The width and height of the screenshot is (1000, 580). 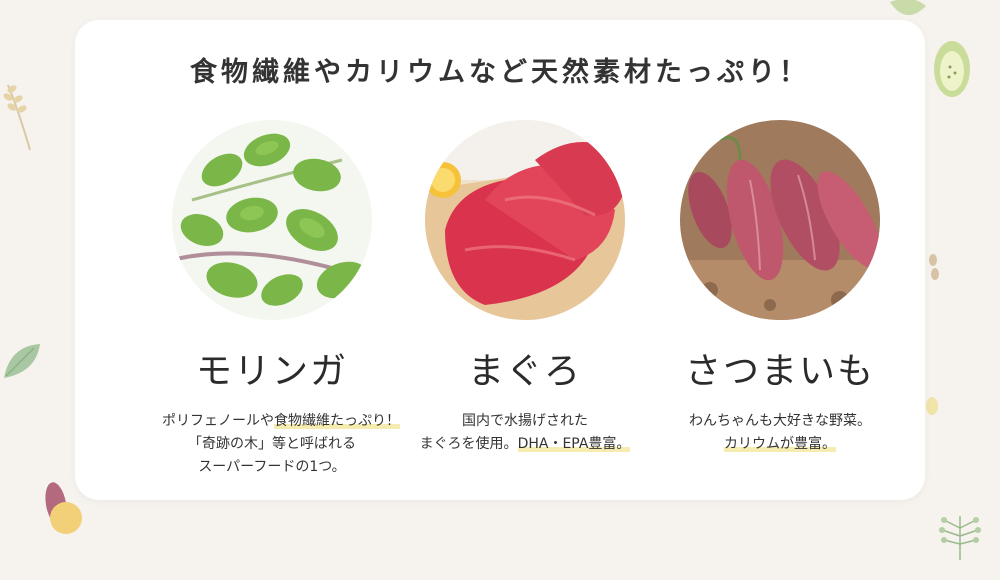 I want to click on ingredient-sweet-potato: さつまいも わんちゃんも大好きな野菜。 カリウムが豊富。, so click(x=780, y=288).